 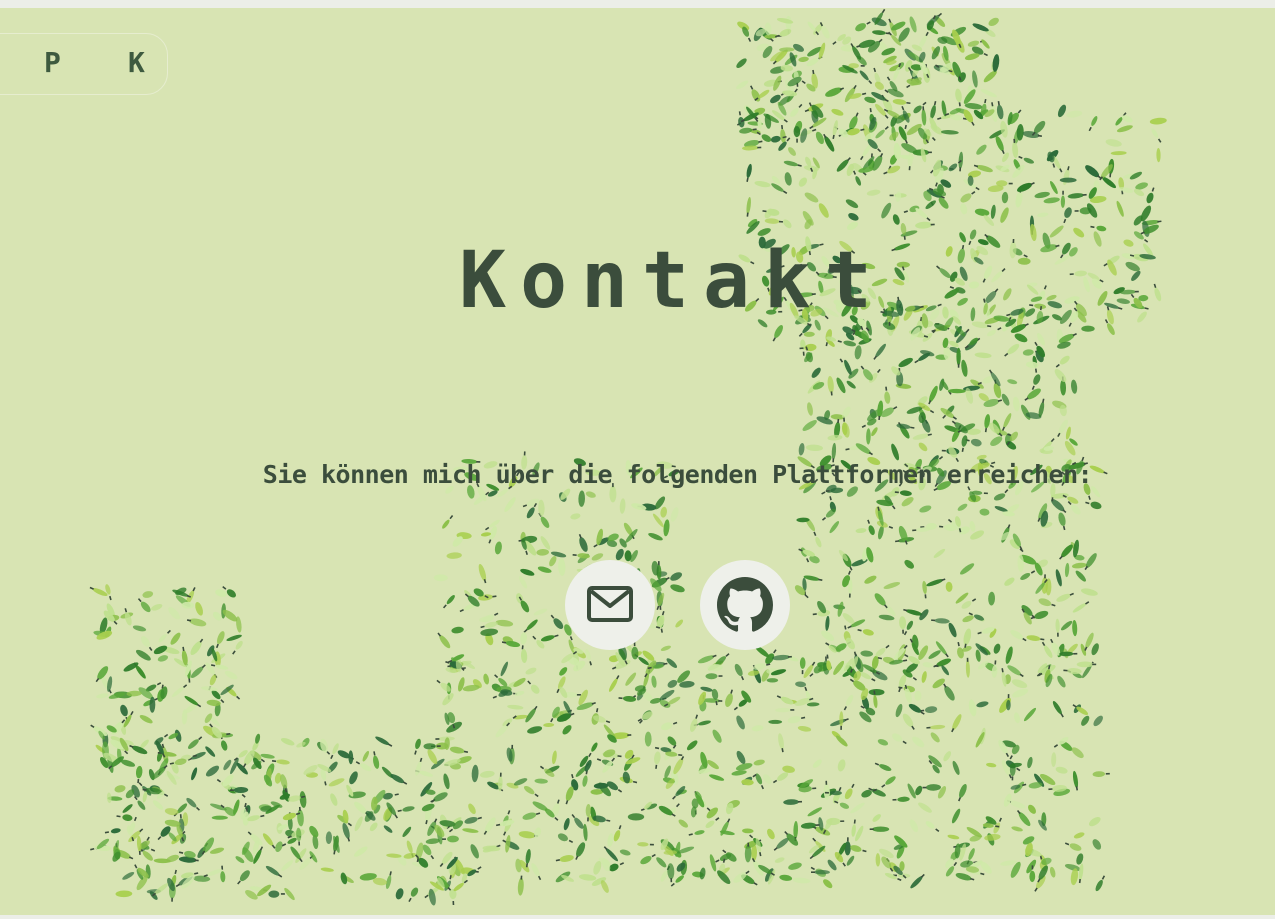 What do you see at coordinates (745, 605) in the screenshot?
I see `github-button` at bounding box center [745, 605].